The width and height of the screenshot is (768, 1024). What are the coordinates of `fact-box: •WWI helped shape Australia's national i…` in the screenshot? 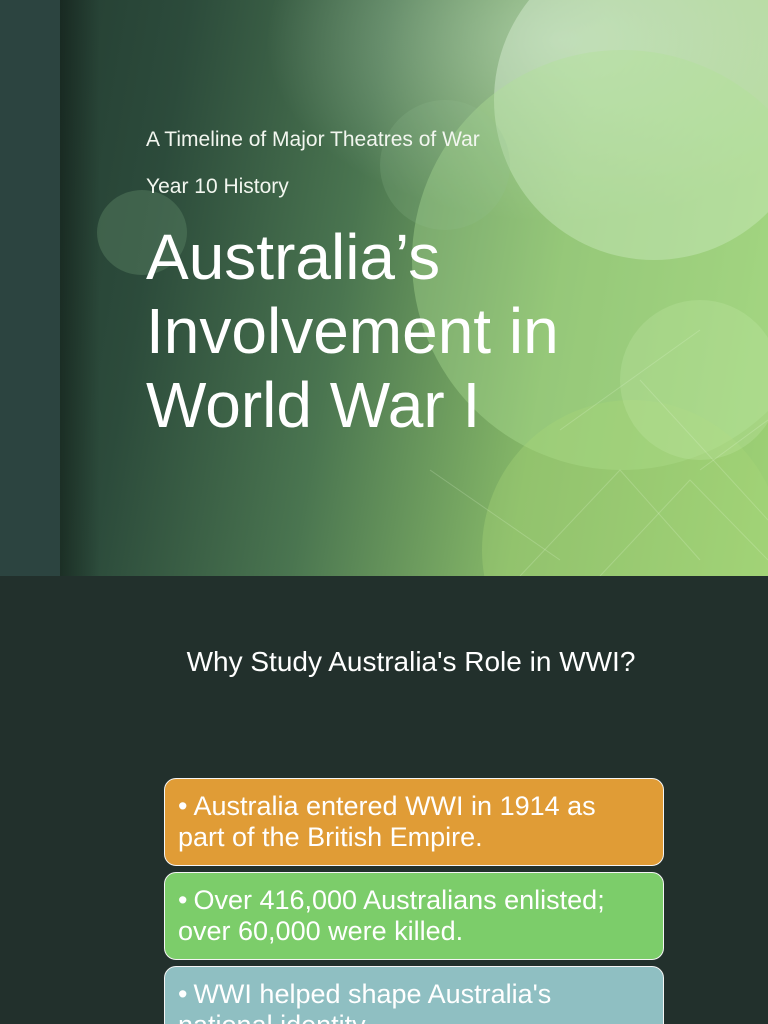 It's located at (414, 995).